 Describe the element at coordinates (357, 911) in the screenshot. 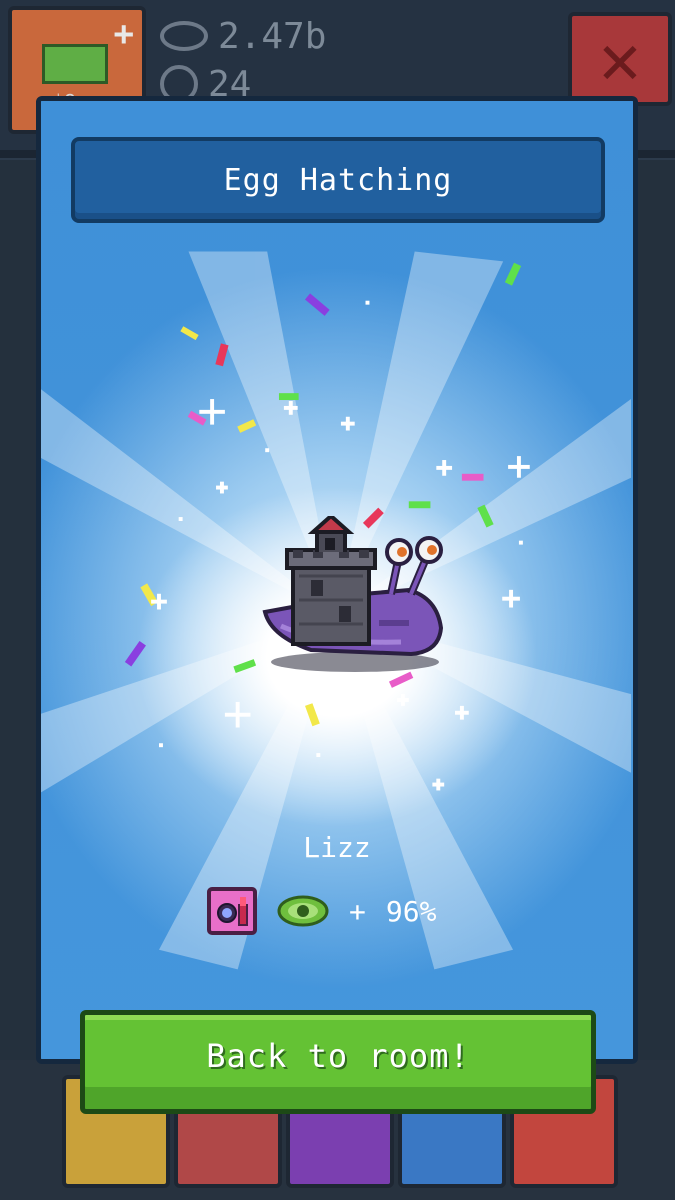

I see `bonus-prefix: +` at that location.